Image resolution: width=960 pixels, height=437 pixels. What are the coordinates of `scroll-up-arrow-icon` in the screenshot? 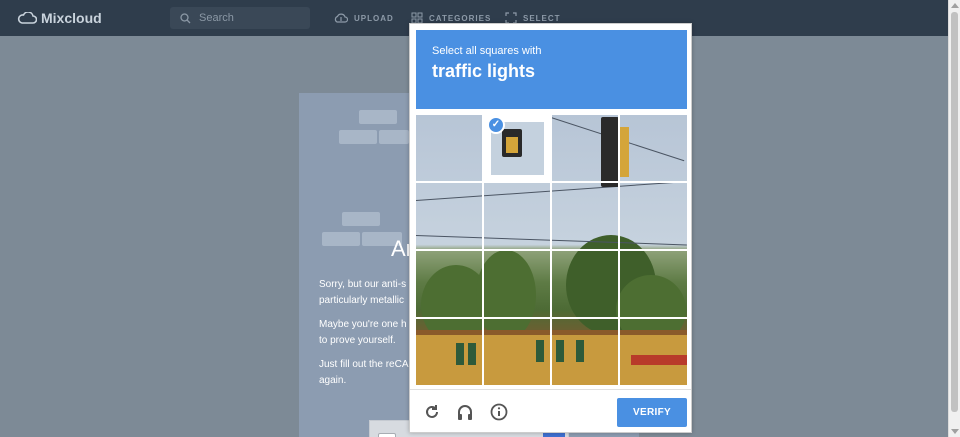 It's located at (955, 5).